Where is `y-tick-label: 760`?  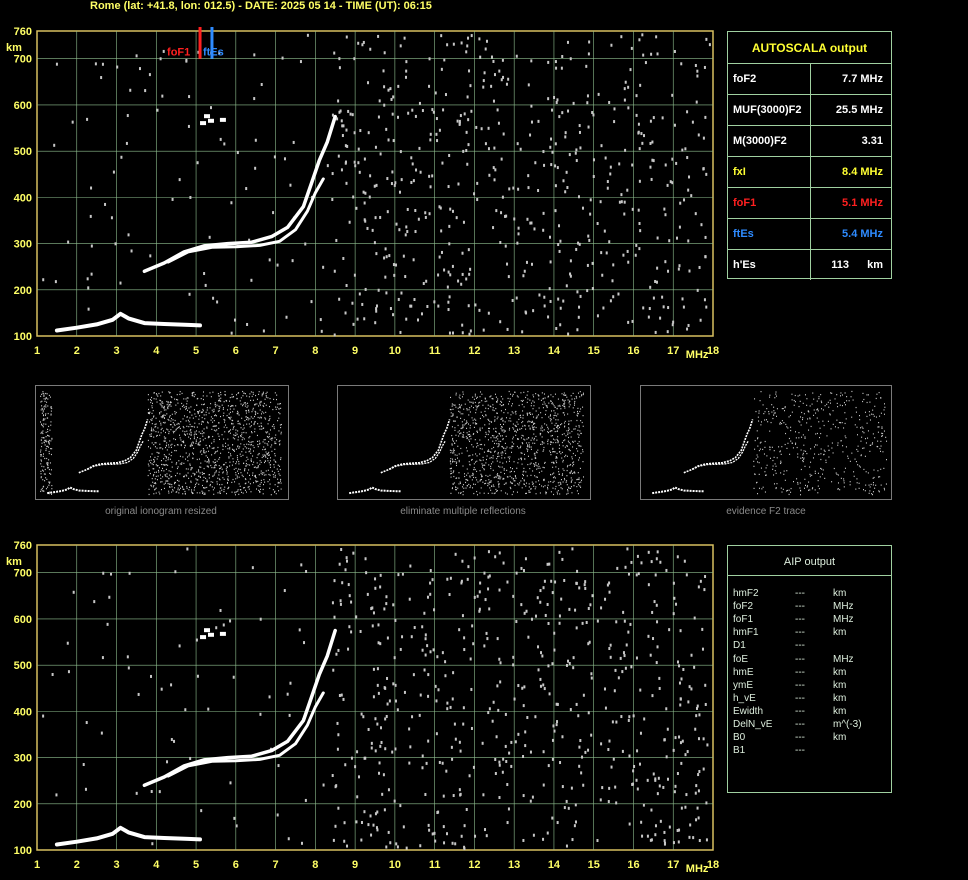
y-tick-label: 760 is located at coordinates (23, 546).